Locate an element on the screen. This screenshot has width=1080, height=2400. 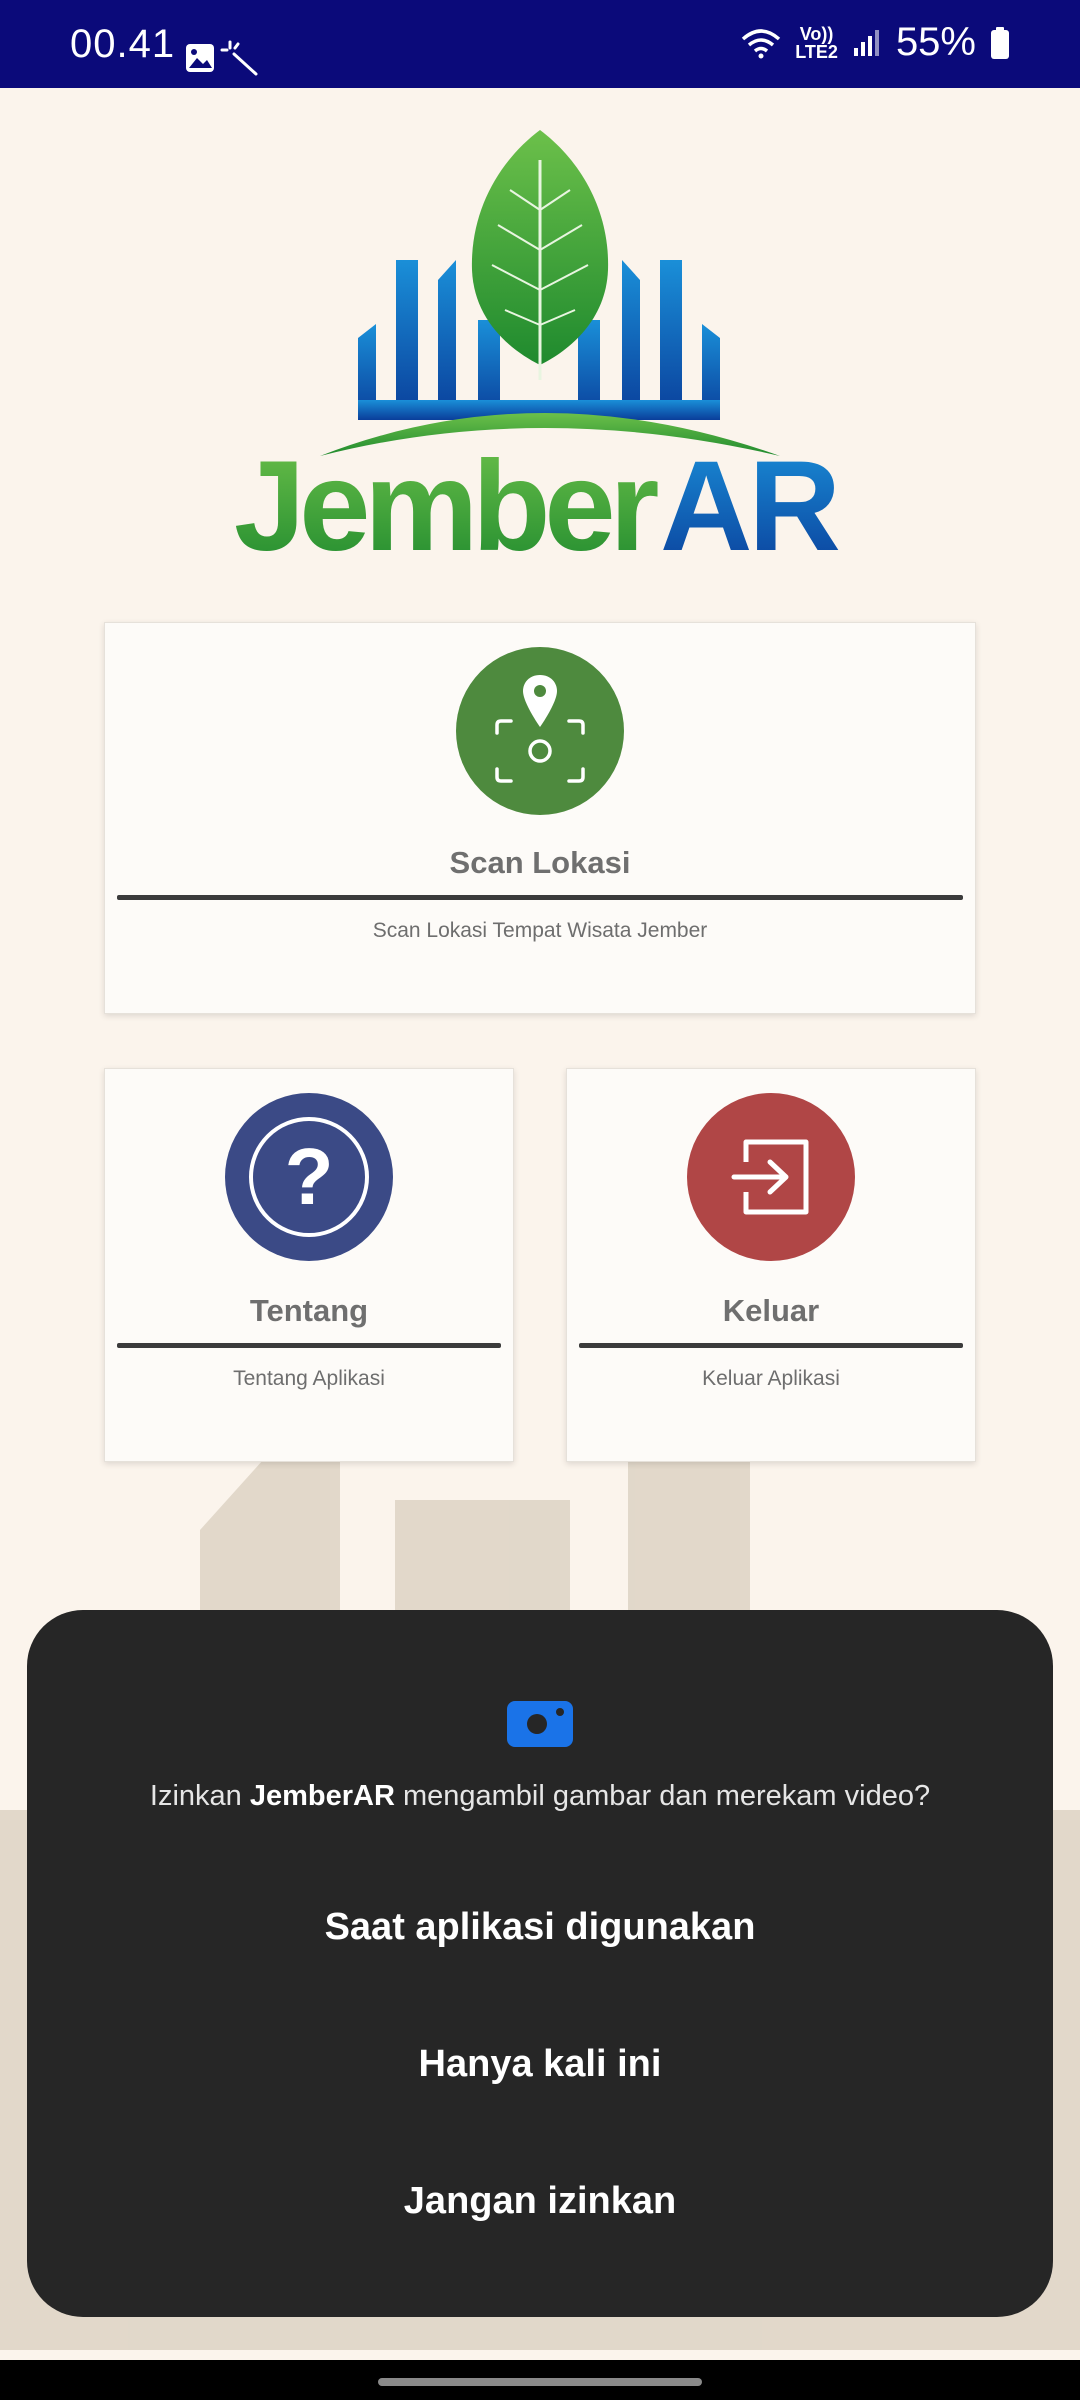
home-gesture-handle is located at coordinates (540, 2382).